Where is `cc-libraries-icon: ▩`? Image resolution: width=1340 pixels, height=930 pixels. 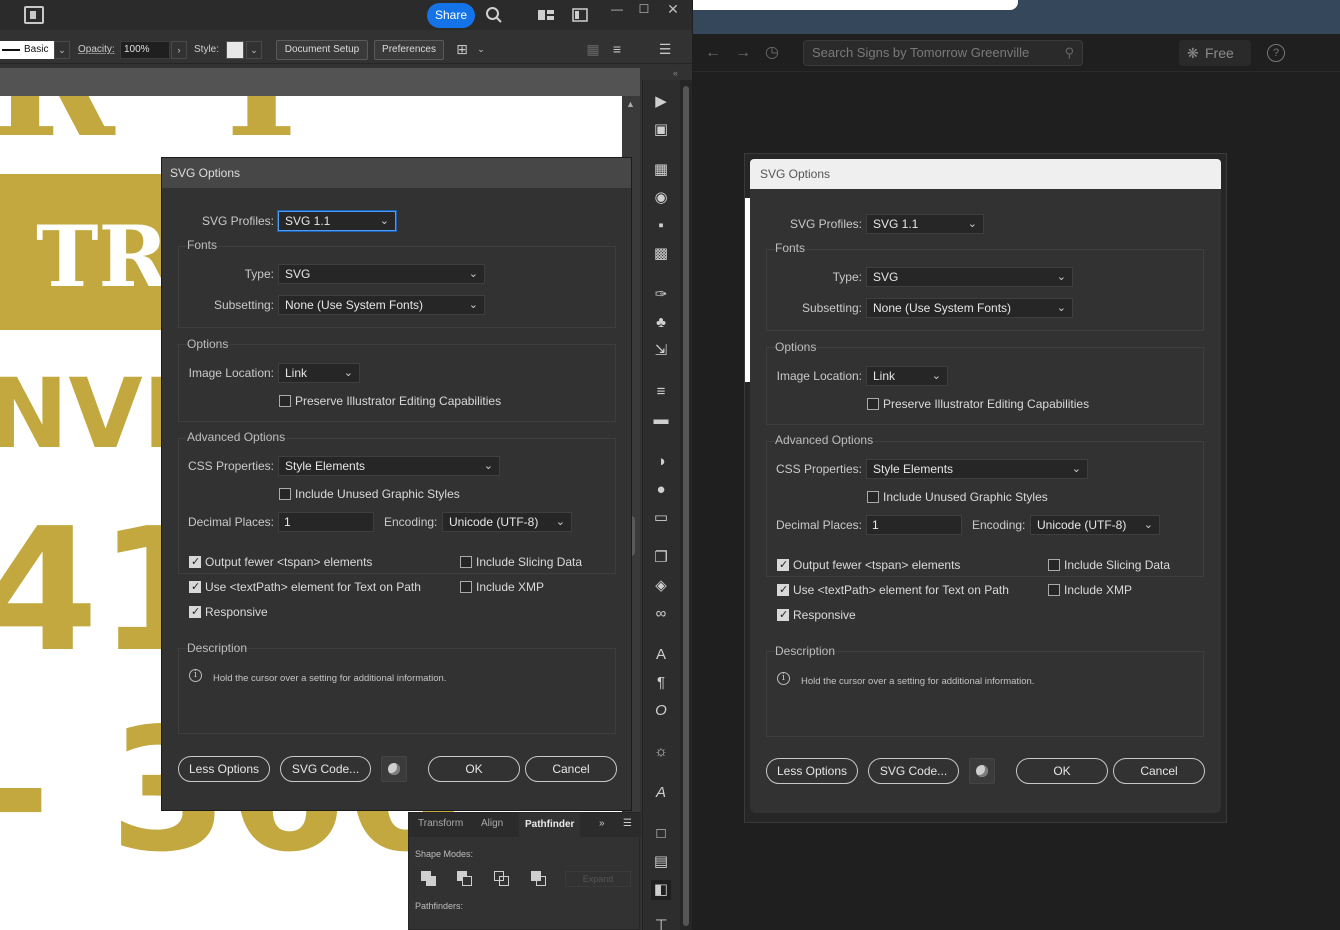
cc-libraries-icon: ▩ is located at coordinates (661, 254).